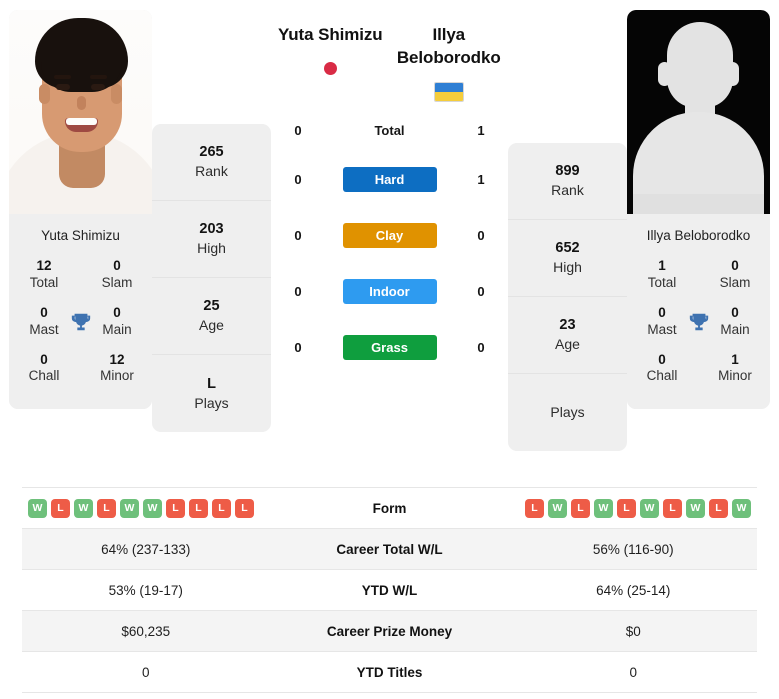 The image size is (779, 699). I want to click on right-form-badges: LWLWLWLWLW, so click(634, 508).